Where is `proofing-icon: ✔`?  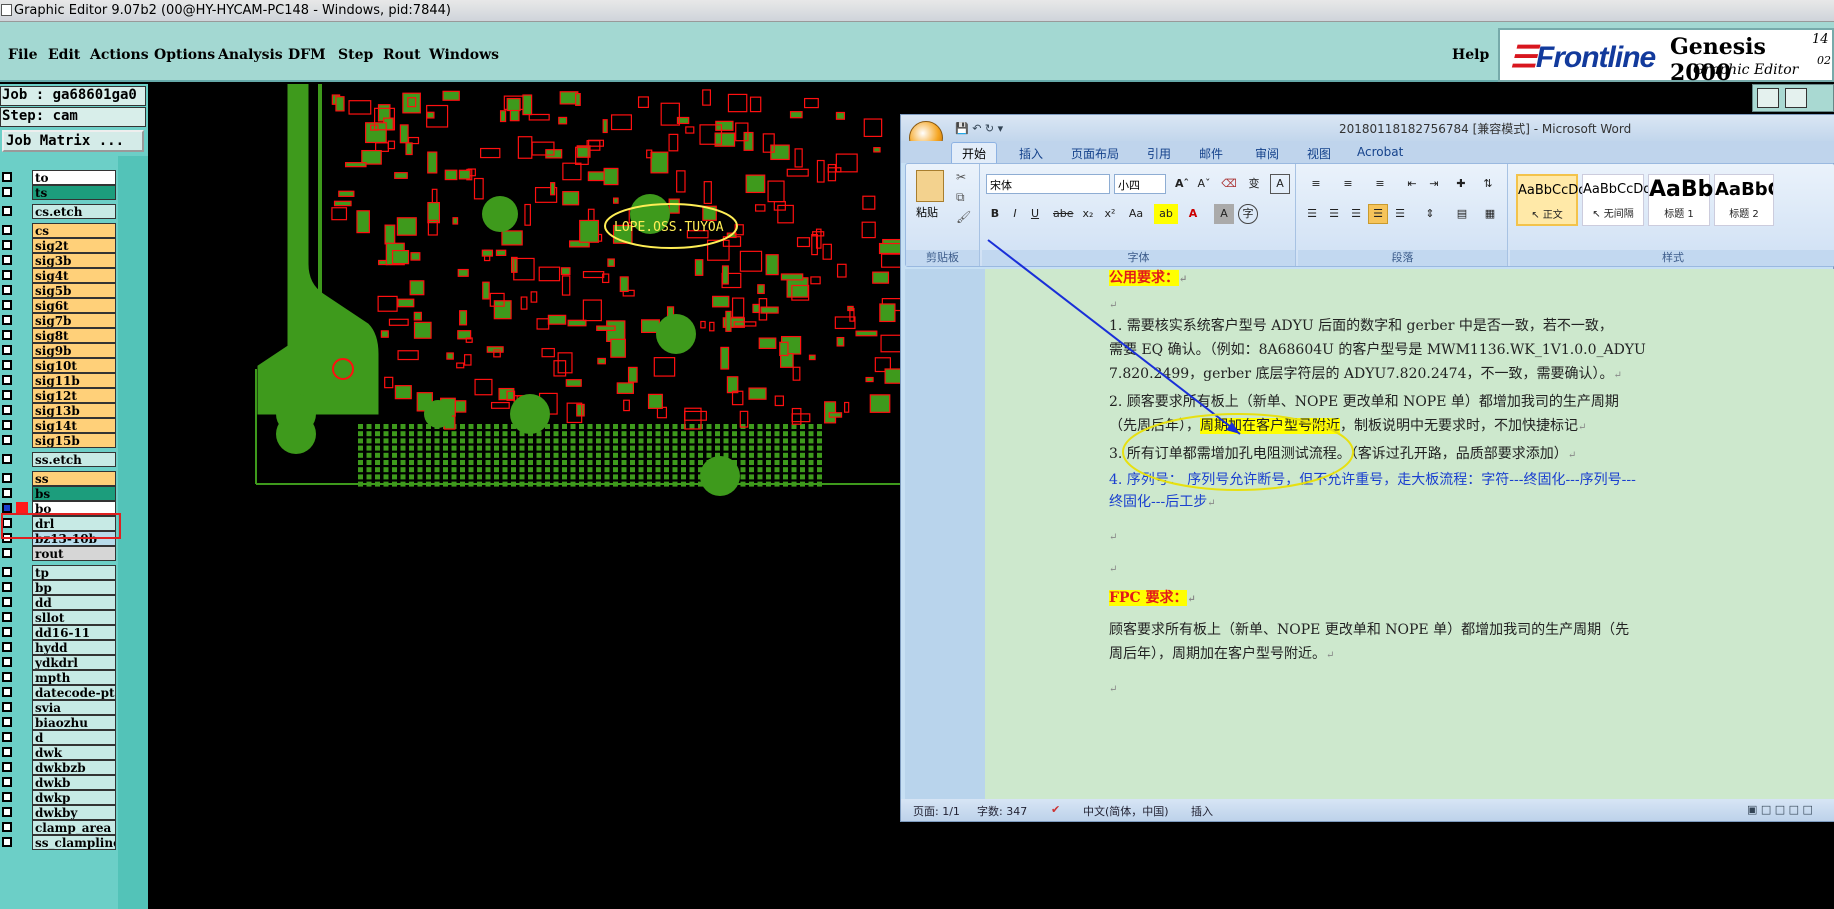 proofing-icon: ✔ is located at coordinates (1055, 809).